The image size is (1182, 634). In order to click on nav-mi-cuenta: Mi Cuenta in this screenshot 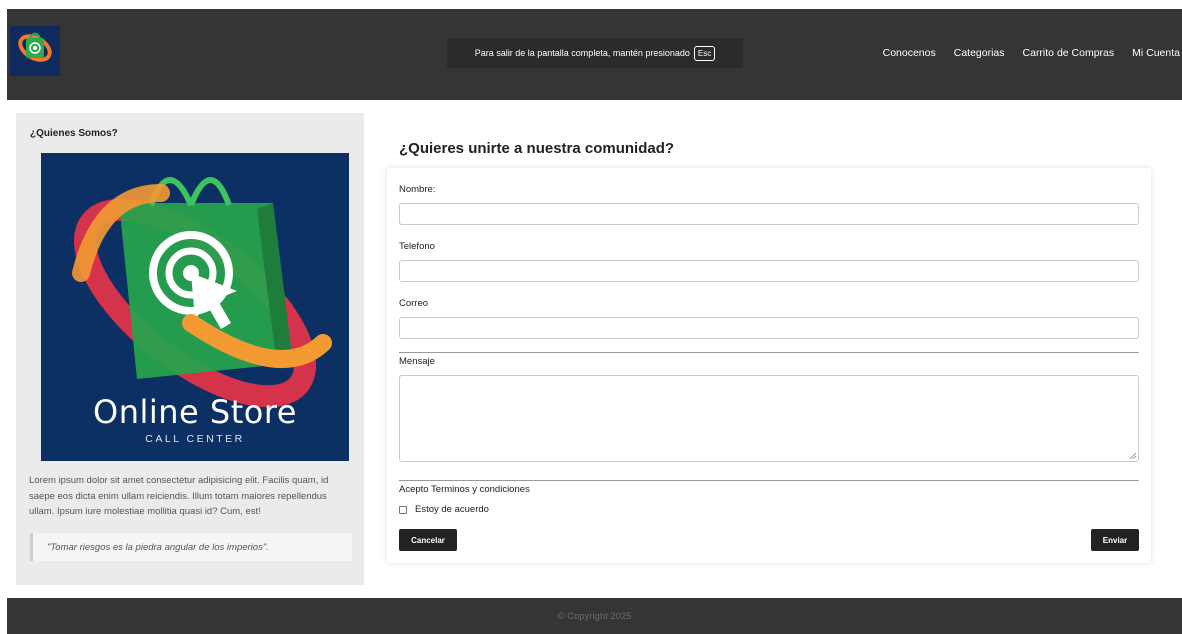, I will do `click(1156, 53)`.